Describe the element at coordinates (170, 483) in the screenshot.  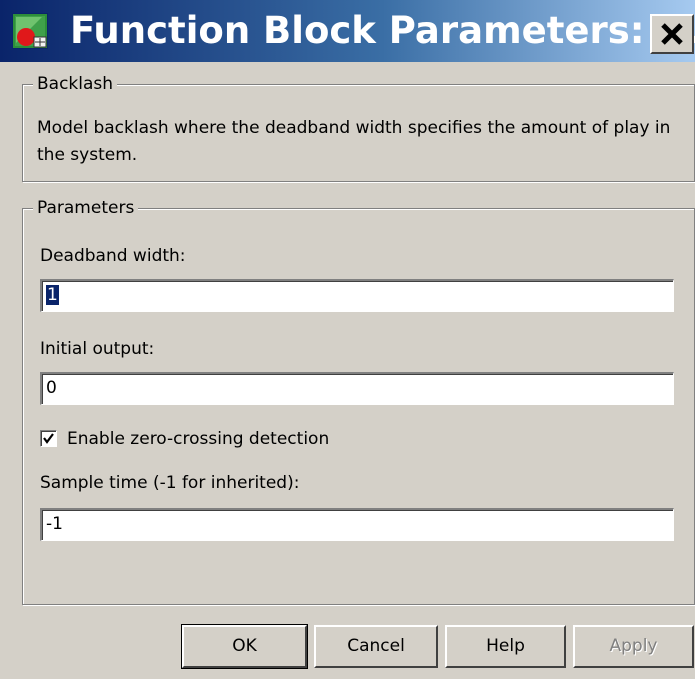
I see `sample-time-label: Sample time (-1 for inherited):` at that location.